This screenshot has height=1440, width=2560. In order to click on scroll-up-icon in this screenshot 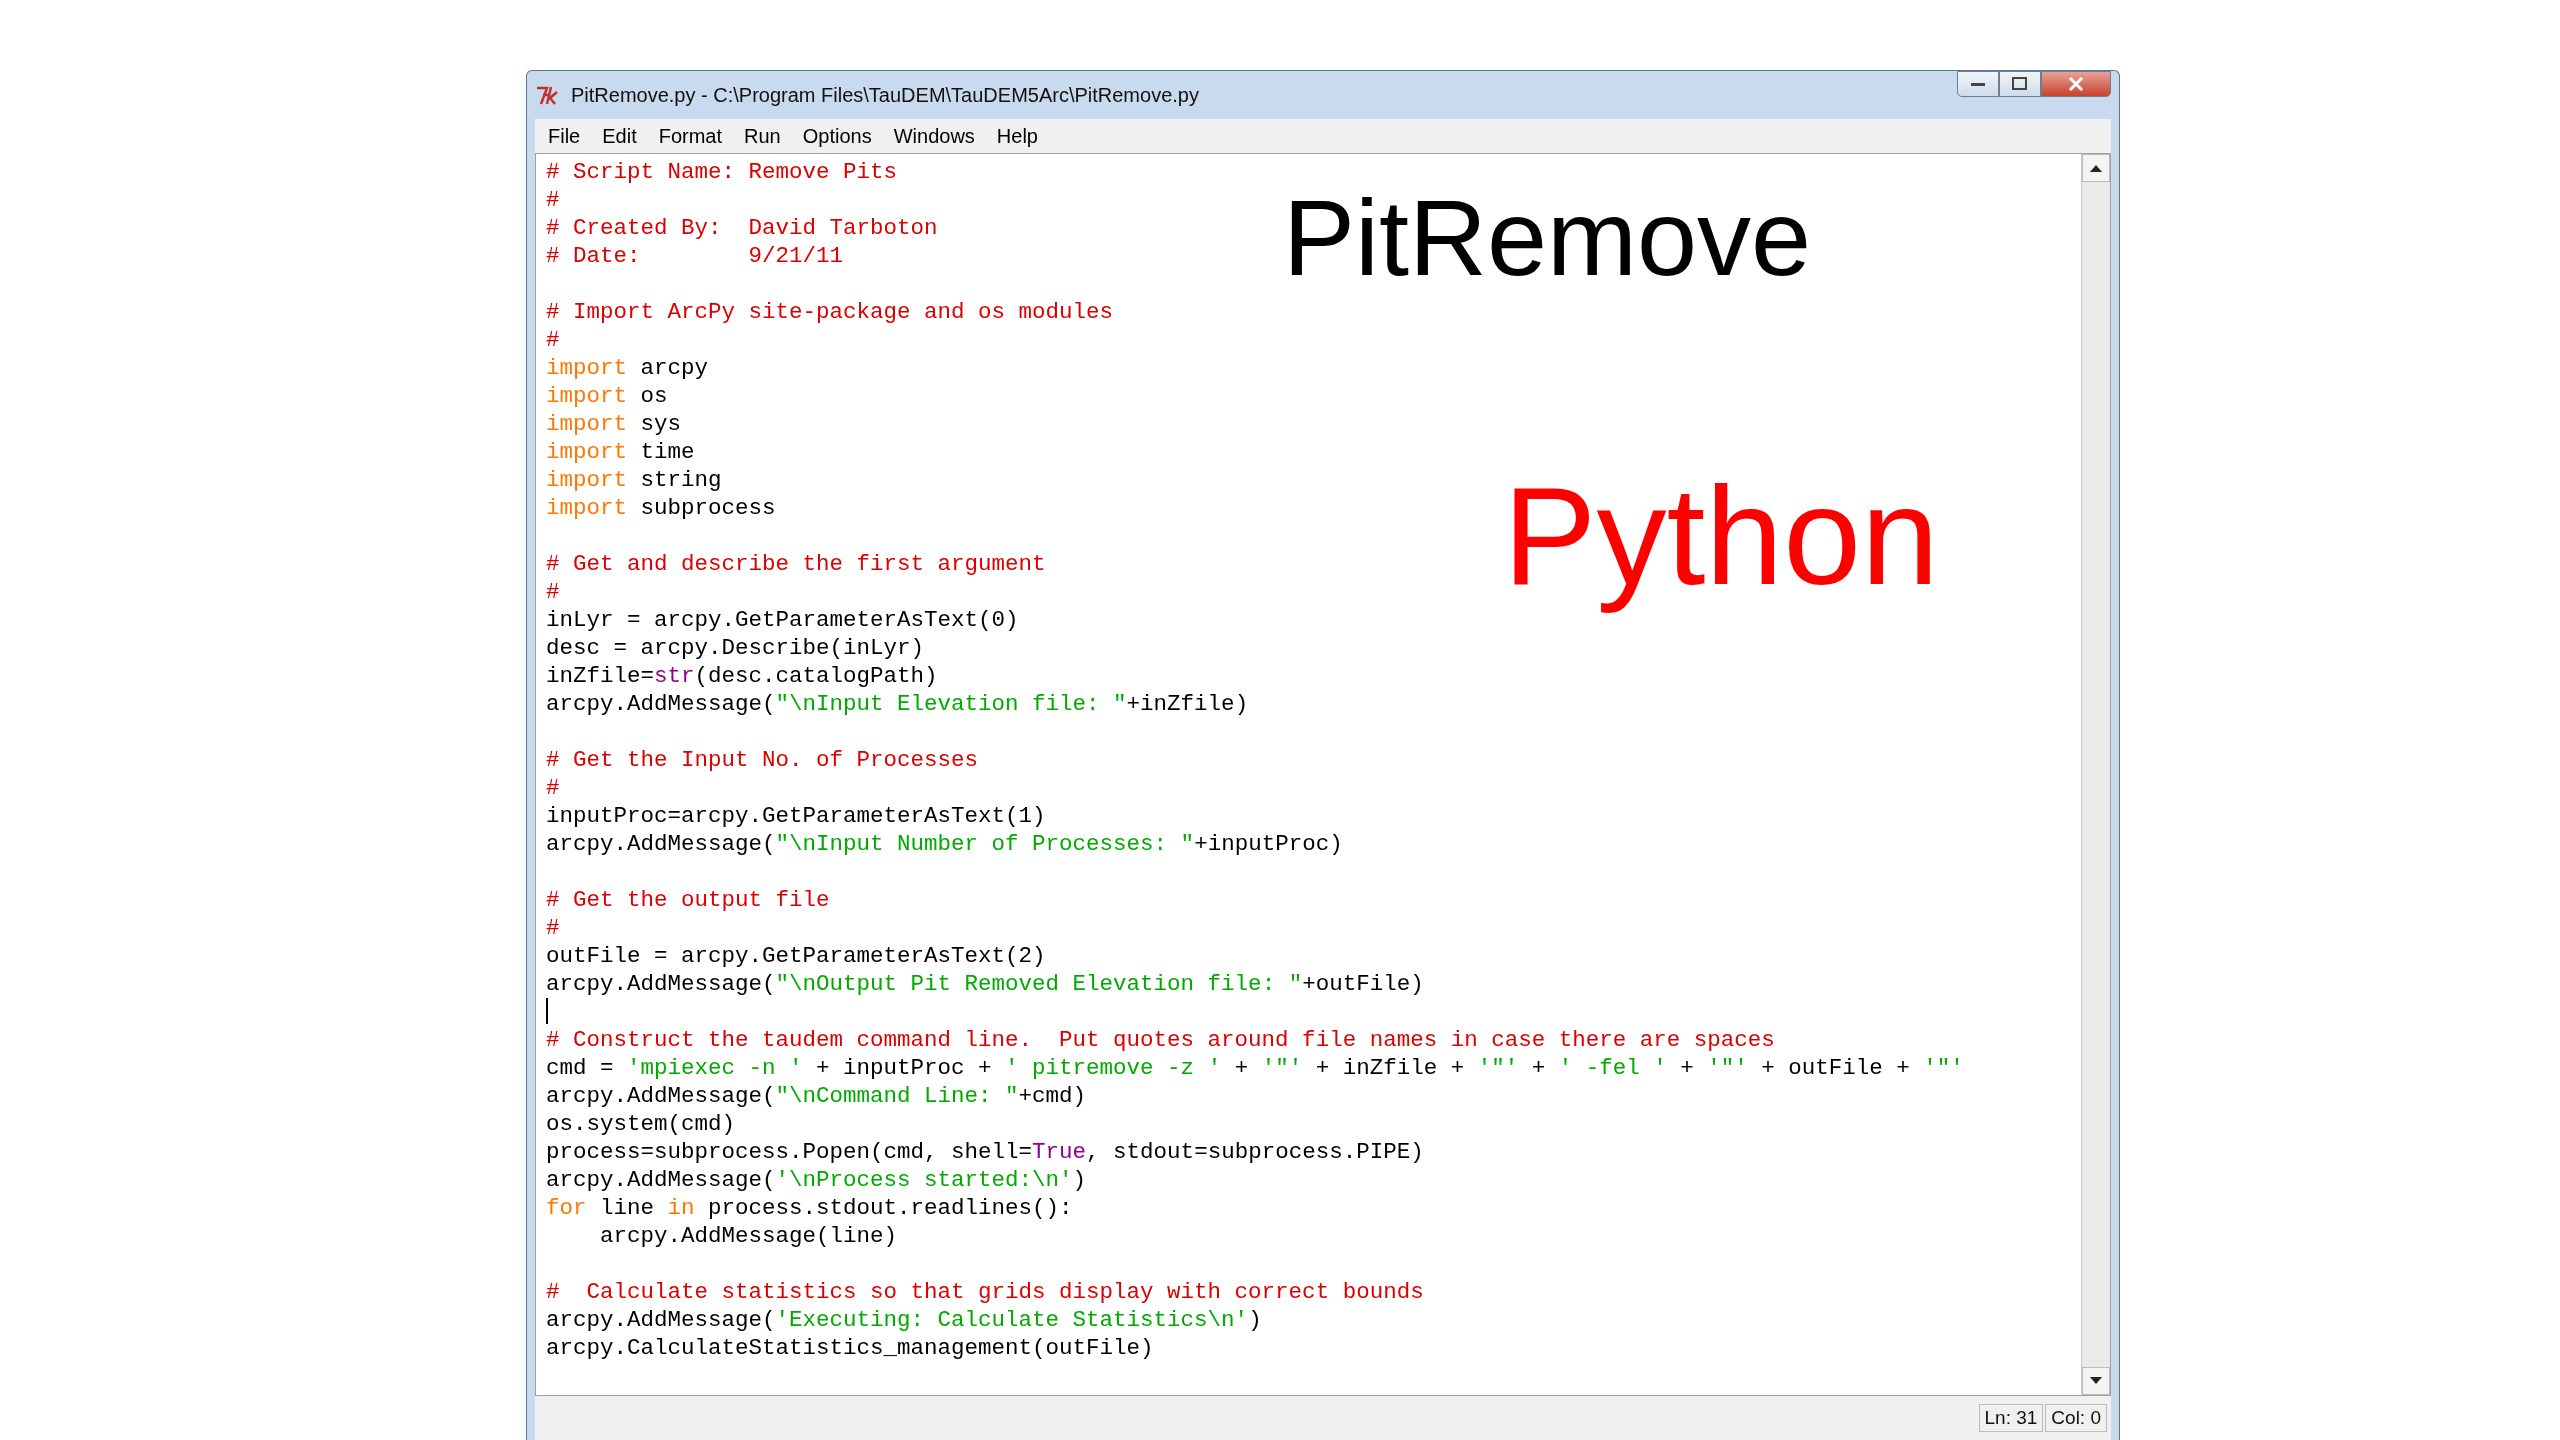, I will do `click(2096, 168)`.